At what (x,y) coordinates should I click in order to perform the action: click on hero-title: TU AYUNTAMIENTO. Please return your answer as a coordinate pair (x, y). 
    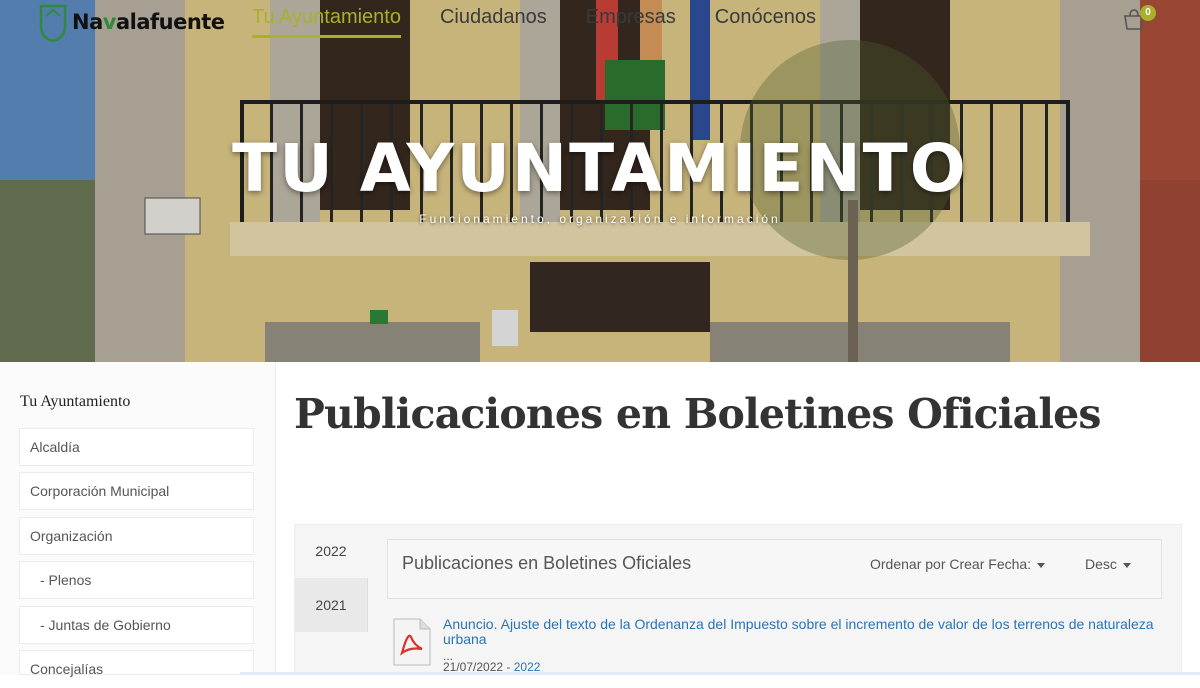
    Looking at the image, I should click on (600, 168).